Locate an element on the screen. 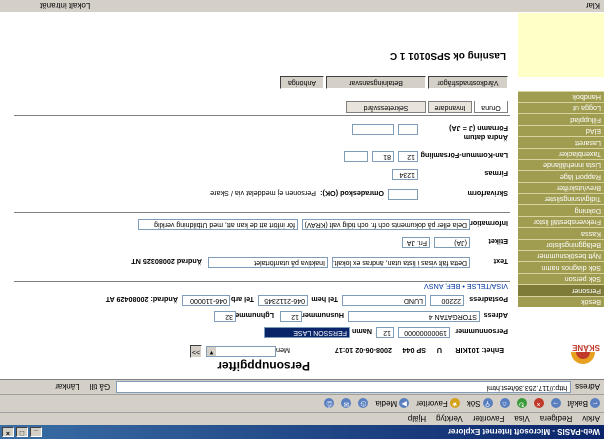 Image resolution: width=604 pixels, height=439 pixels. window-title: Web-PASIS - Microsoft Internet Explorer is located at coordinates (523, 432).